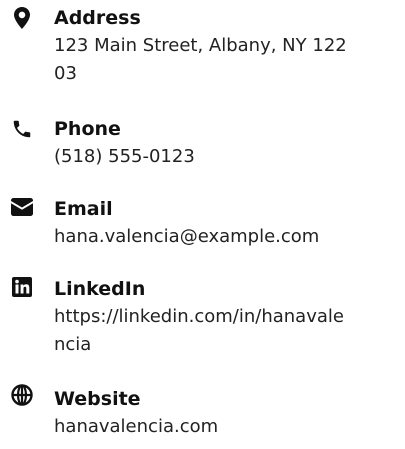 The height and width of the screenshot is (449, 405). What do you see at coordinates (22, 287) in the screenshot?
I see `linkedin-icon` at bounding box center [22, 287].